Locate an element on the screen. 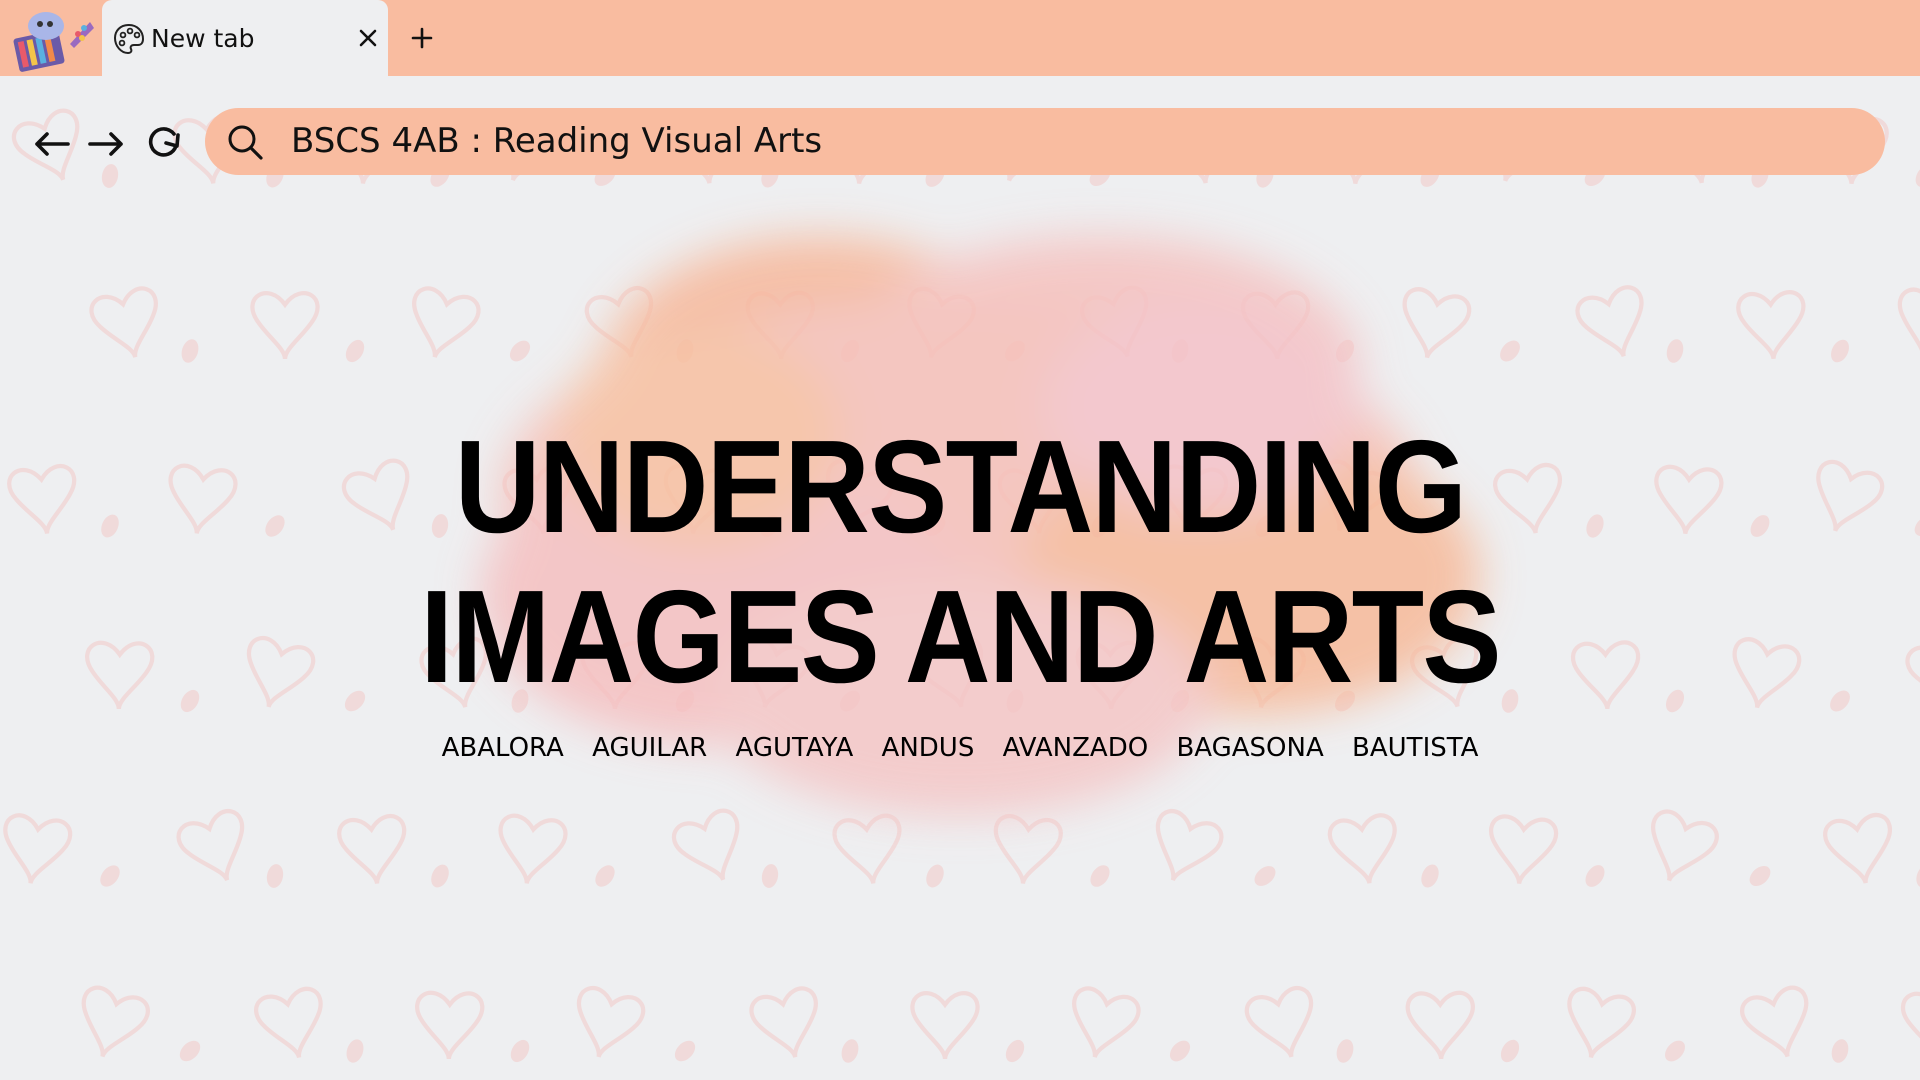 This screenshot has height=1080, width=1920. slide-title-line-1: UNDERSTANDING is located at coordinates (960, 486).